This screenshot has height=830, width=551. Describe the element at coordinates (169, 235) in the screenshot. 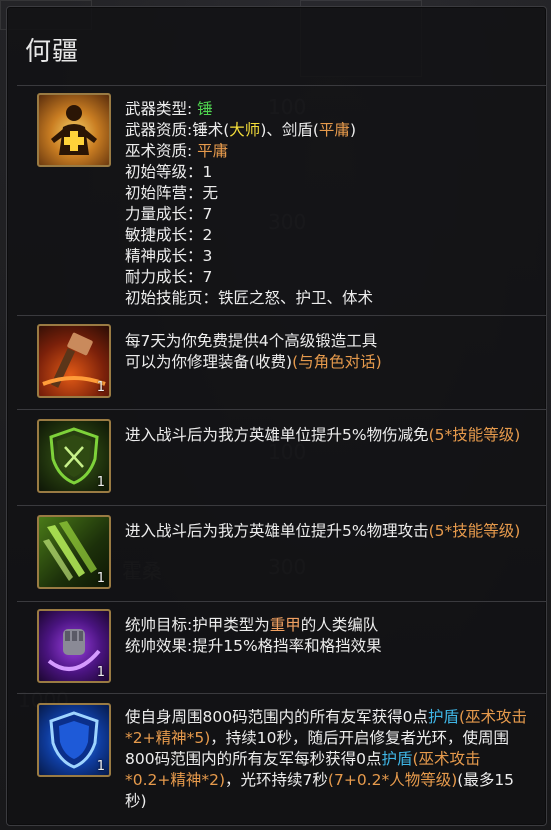

I see `agility-growth: 敏捷成长：2` at that location.